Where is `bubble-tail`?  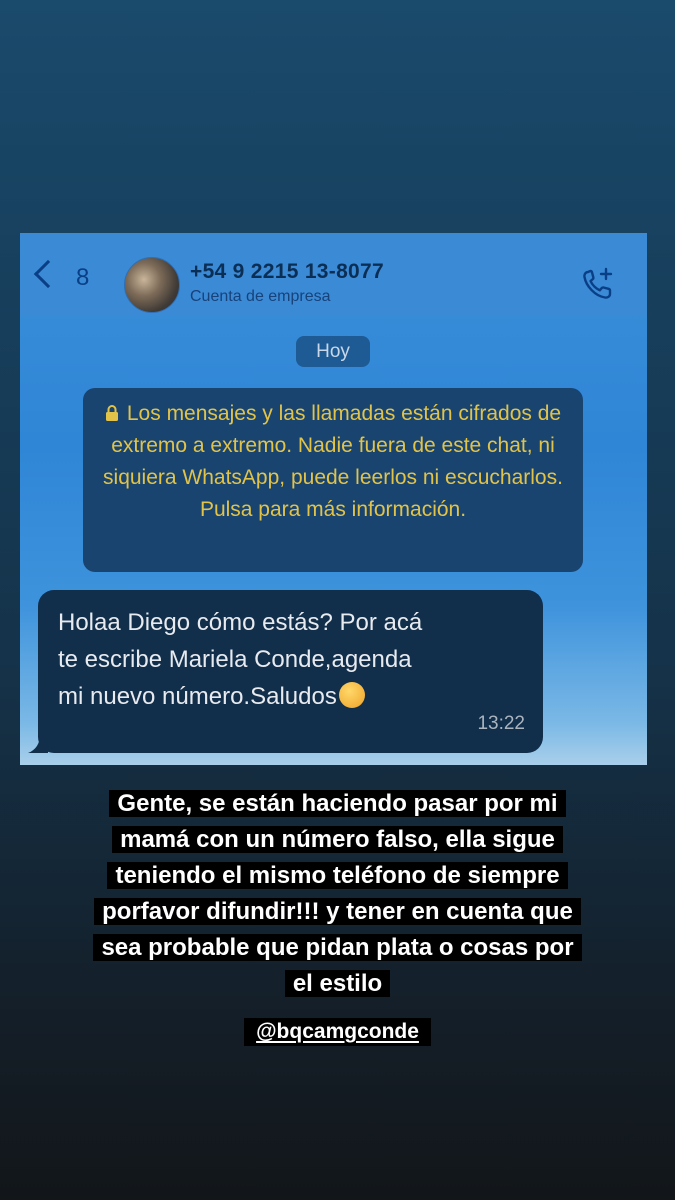
bubble-tail is located at coordinates (38, 744).